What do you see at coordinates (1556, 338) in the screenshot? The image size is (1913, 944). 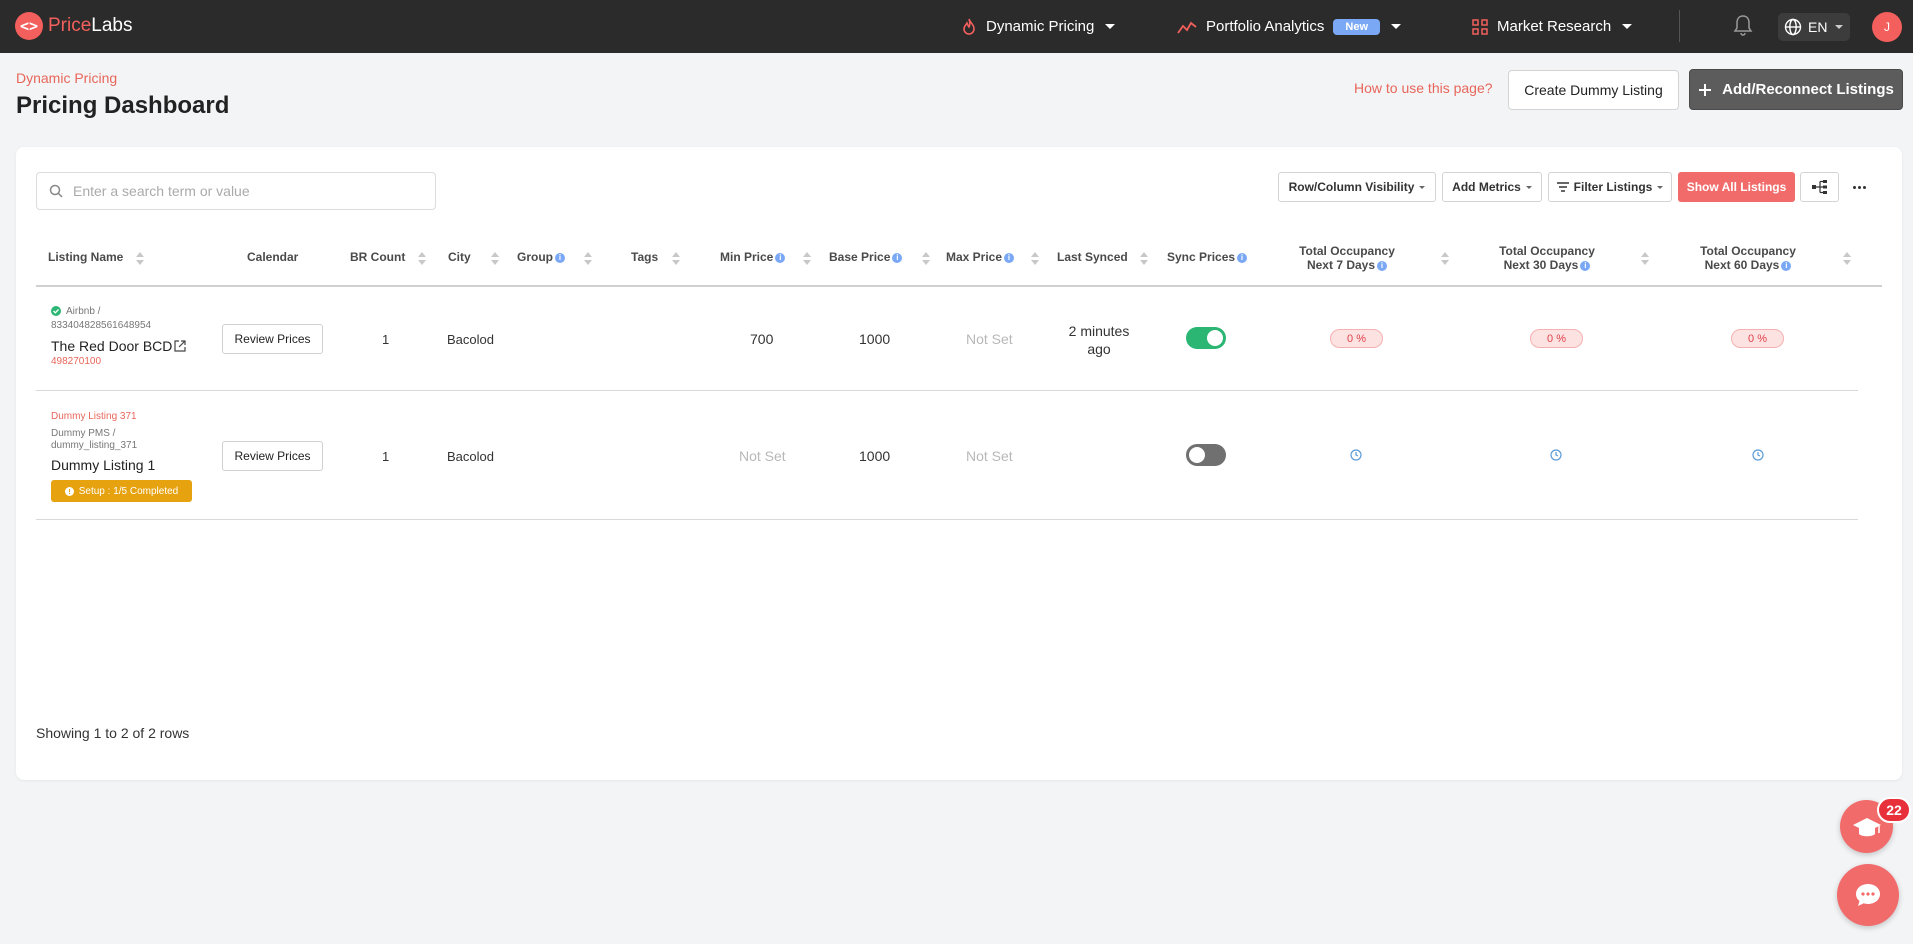 I see `occupancy-30-badge: 0 %` at bounding box center [1556, 338].